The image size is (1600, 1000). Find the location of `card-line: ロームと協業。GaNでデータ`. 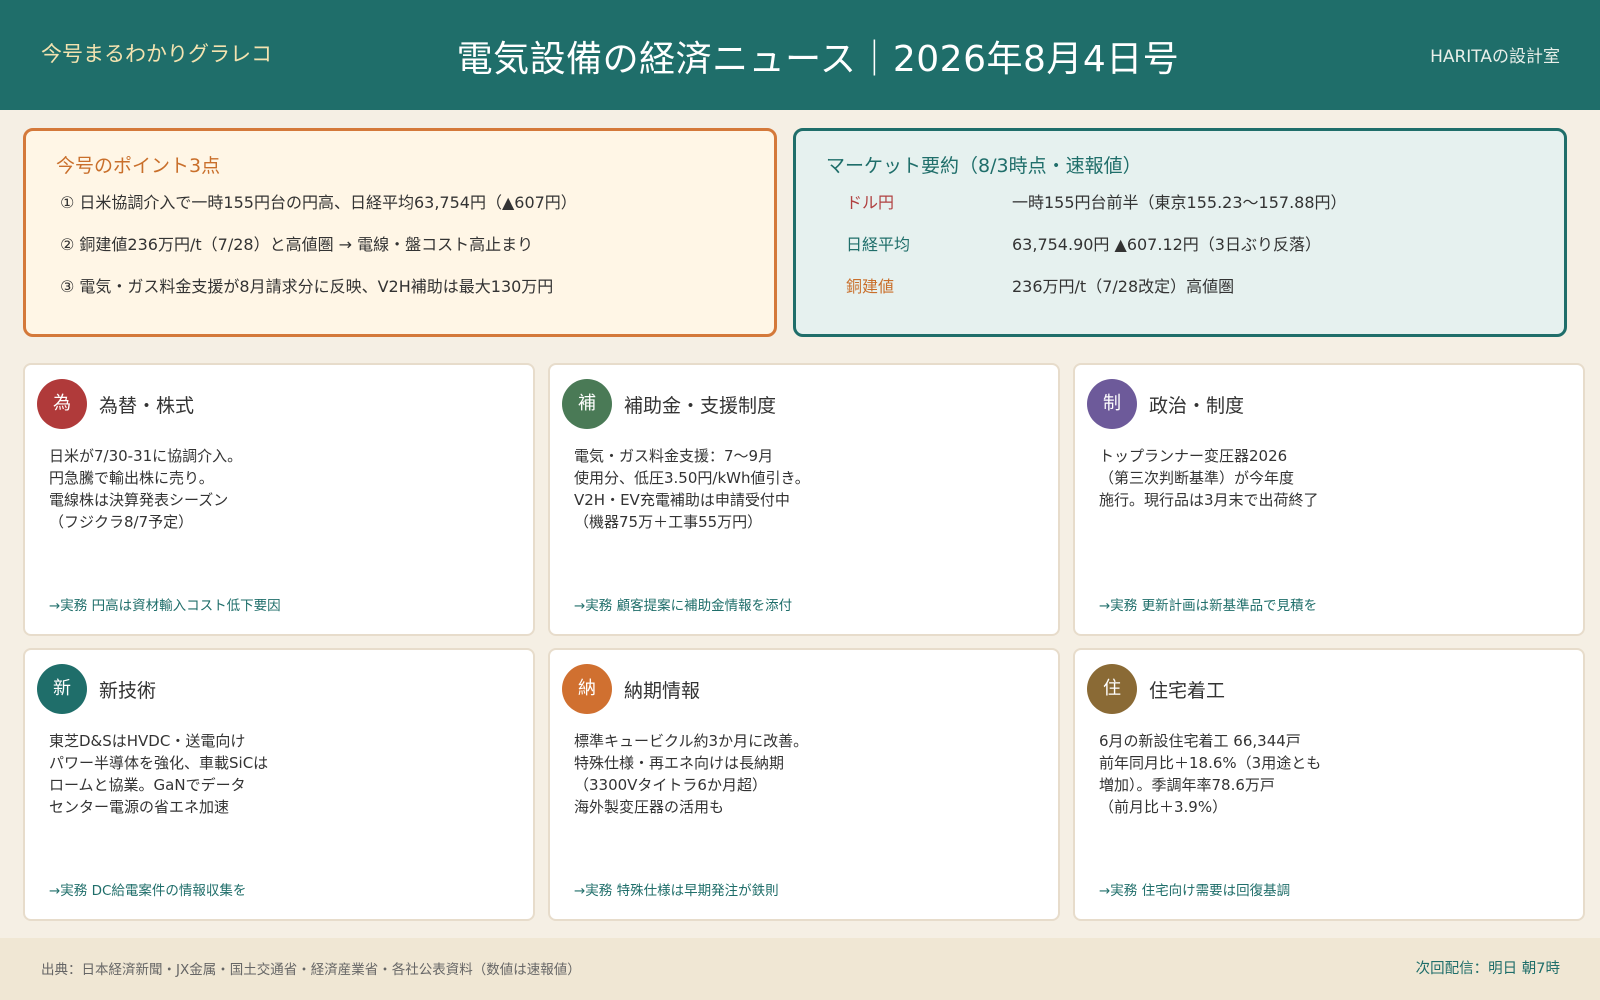

card-line: ロームと協業。GaNでデータ is located at coordinates (147, 785).